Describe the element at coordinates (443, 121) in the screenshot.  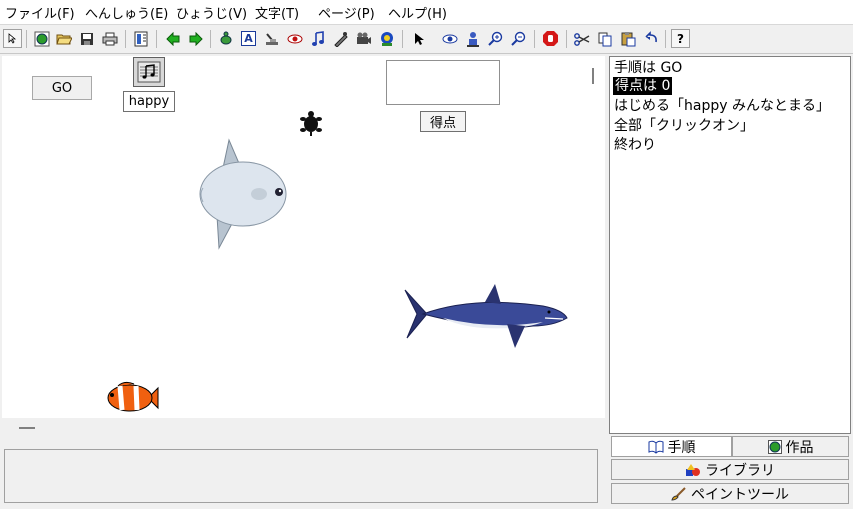
I see `score-button: 得点` at that location.